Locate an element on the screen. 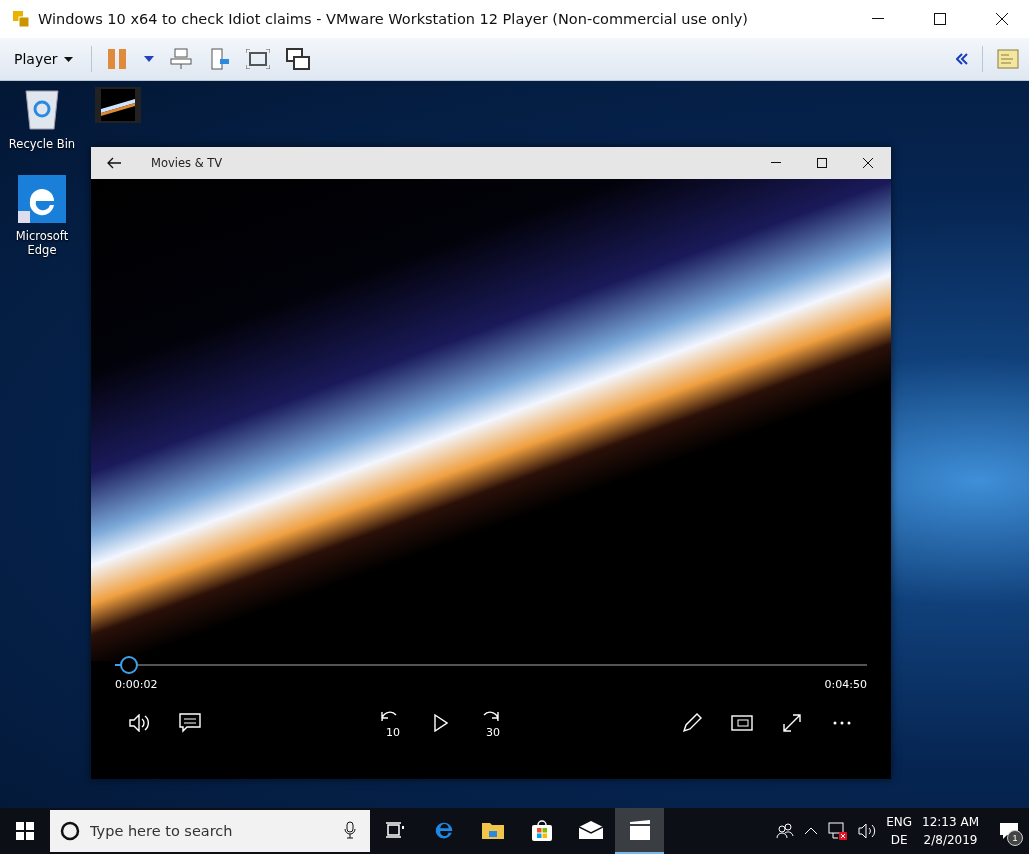 The height and width of the screenshot is (854, 1029). vmware-logo-icon is located at coordinates (21, 19).